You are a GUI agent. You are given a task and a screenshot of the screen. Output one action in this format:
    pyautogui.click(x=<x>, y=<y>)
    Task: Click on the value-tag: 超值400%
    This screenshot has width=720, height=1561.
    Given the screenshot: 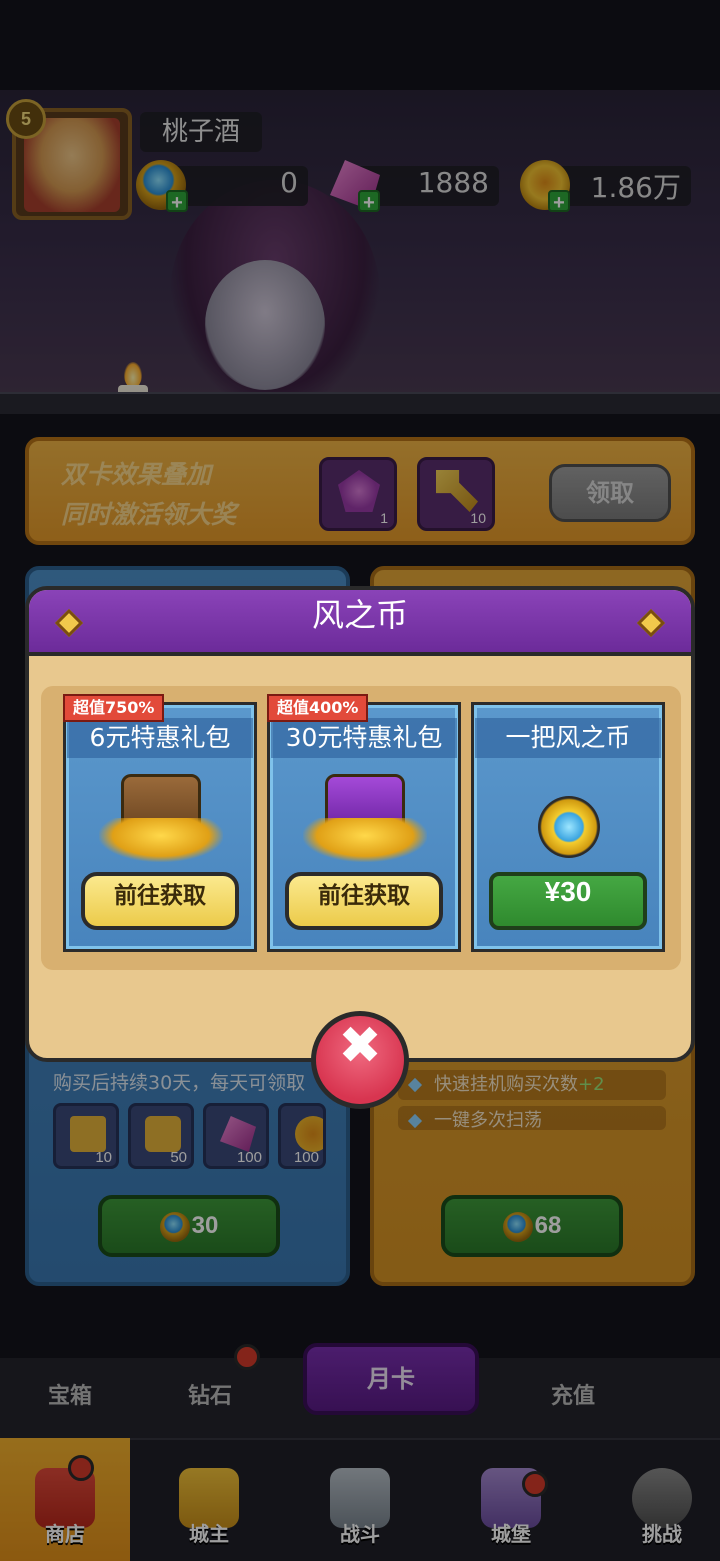 What is the action you would take?
    pyautogui.click(x=318, y=708)
    